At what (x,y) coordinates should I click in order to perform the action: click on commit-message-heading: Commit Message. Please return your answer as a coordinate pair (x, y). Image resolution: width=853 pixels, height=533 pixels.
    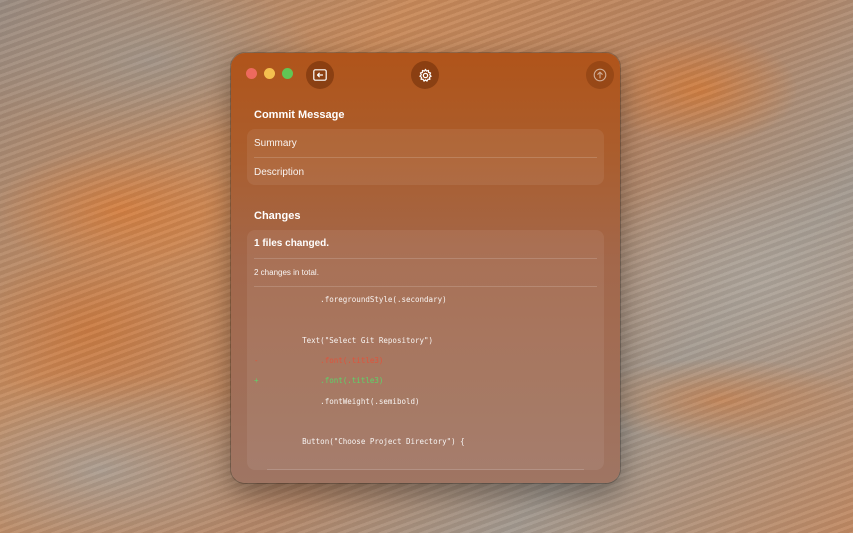
    Looking at the image, I should click on (299, 115).